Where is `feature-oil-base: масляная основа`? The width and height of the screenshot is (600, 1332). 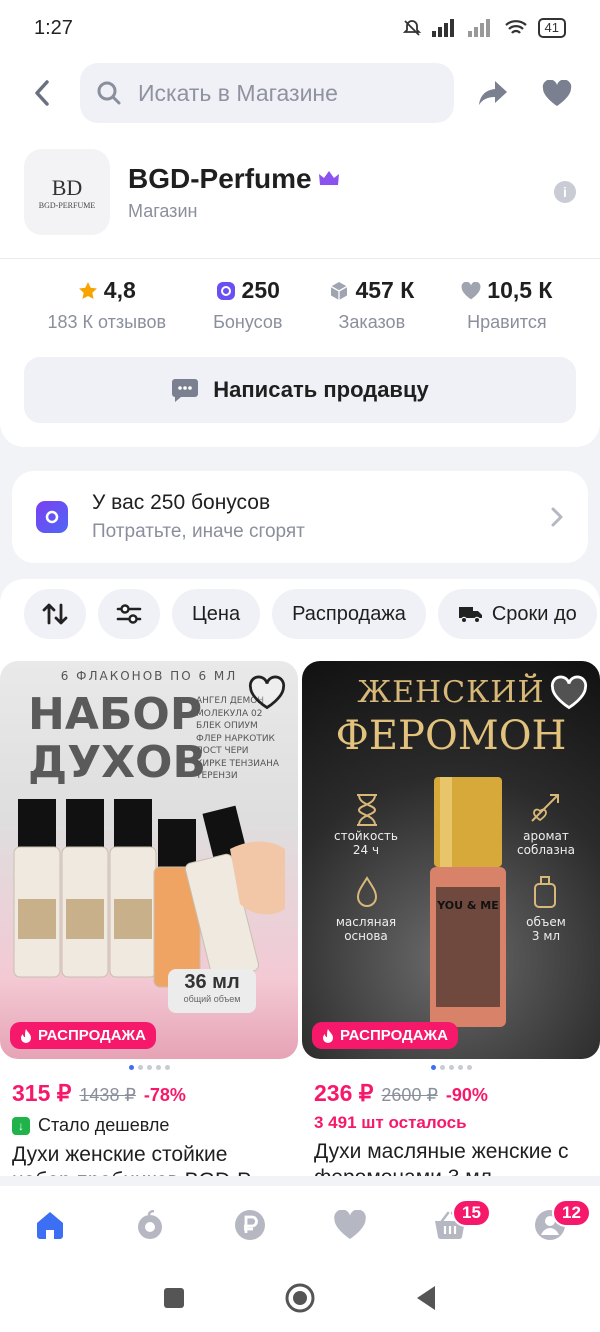 feature-oil-base: масляная основа is located at coordinates (366, 929).